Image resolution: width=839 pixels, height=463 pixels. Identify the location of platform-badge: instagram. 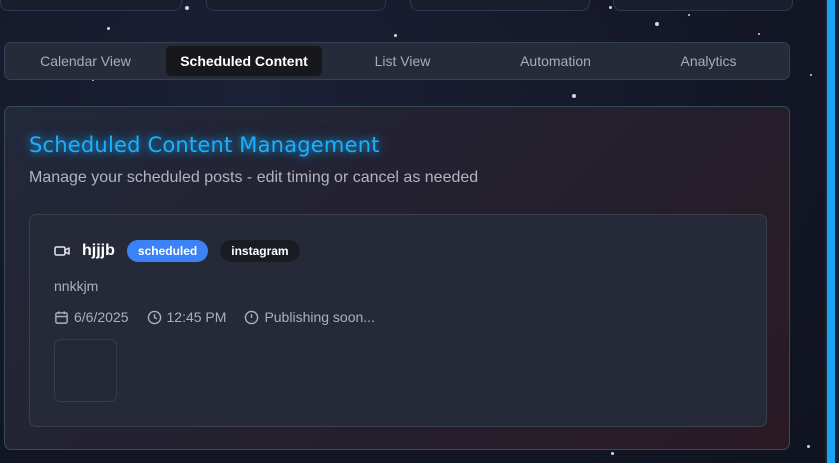
(260, 251).